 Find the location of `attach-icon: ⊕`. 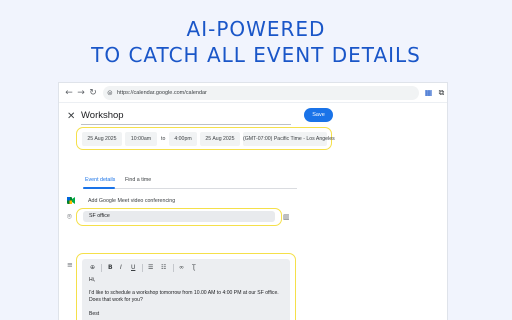

attach-icon: ⊕ is located at coordinates (92, 268).